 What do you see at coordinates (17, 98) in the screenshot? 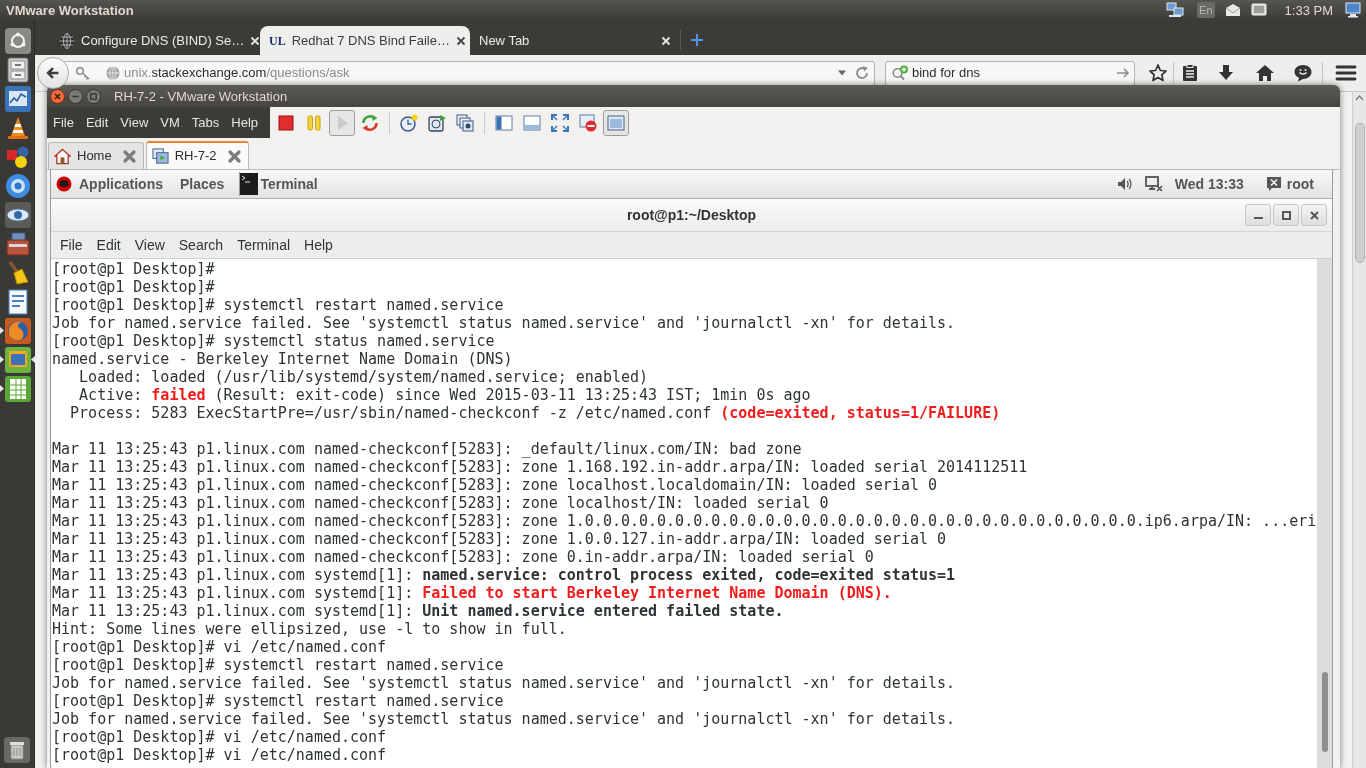
I see `chart-window-icon` at bounding box center [17, 98].